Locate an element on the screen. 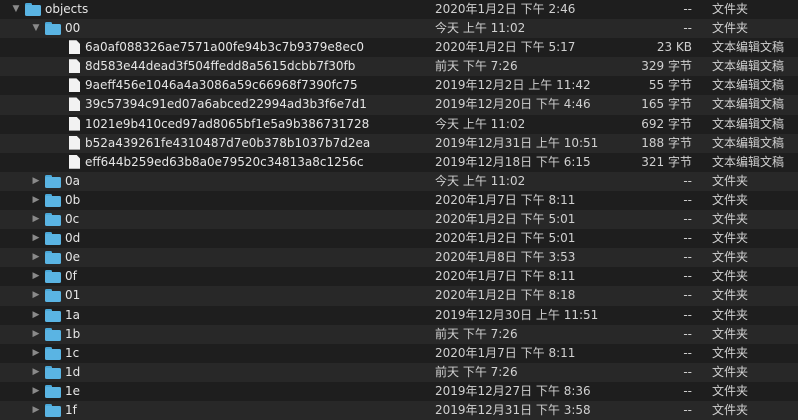  folder-row: ▶ 1c 2020年1月7日 下午 8:11 -- 文件夹 is located at coordinates (399, 353).